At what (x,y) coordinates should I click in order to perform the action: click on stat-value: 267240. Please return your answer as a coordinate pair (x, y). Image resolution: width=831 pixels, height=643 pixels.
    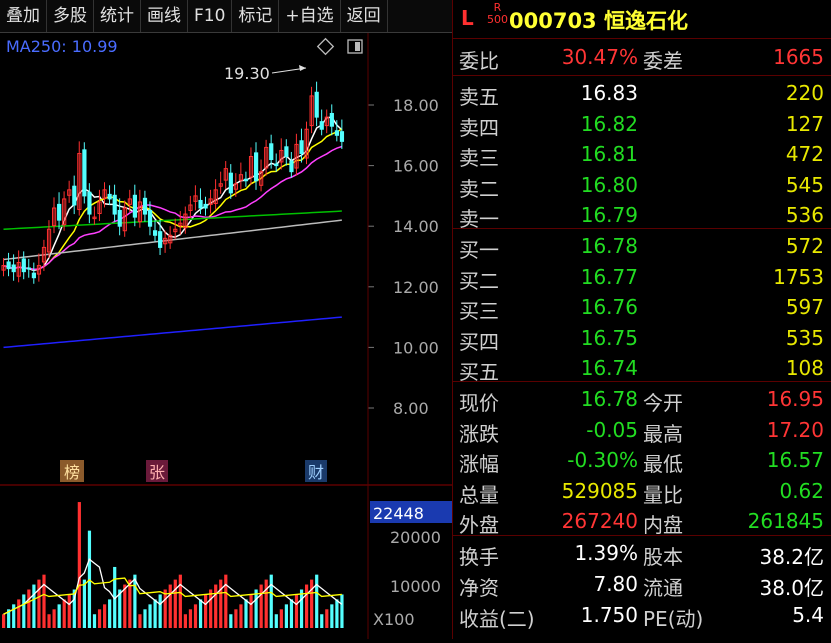
    Looking at the image, I should click on (599, 521).